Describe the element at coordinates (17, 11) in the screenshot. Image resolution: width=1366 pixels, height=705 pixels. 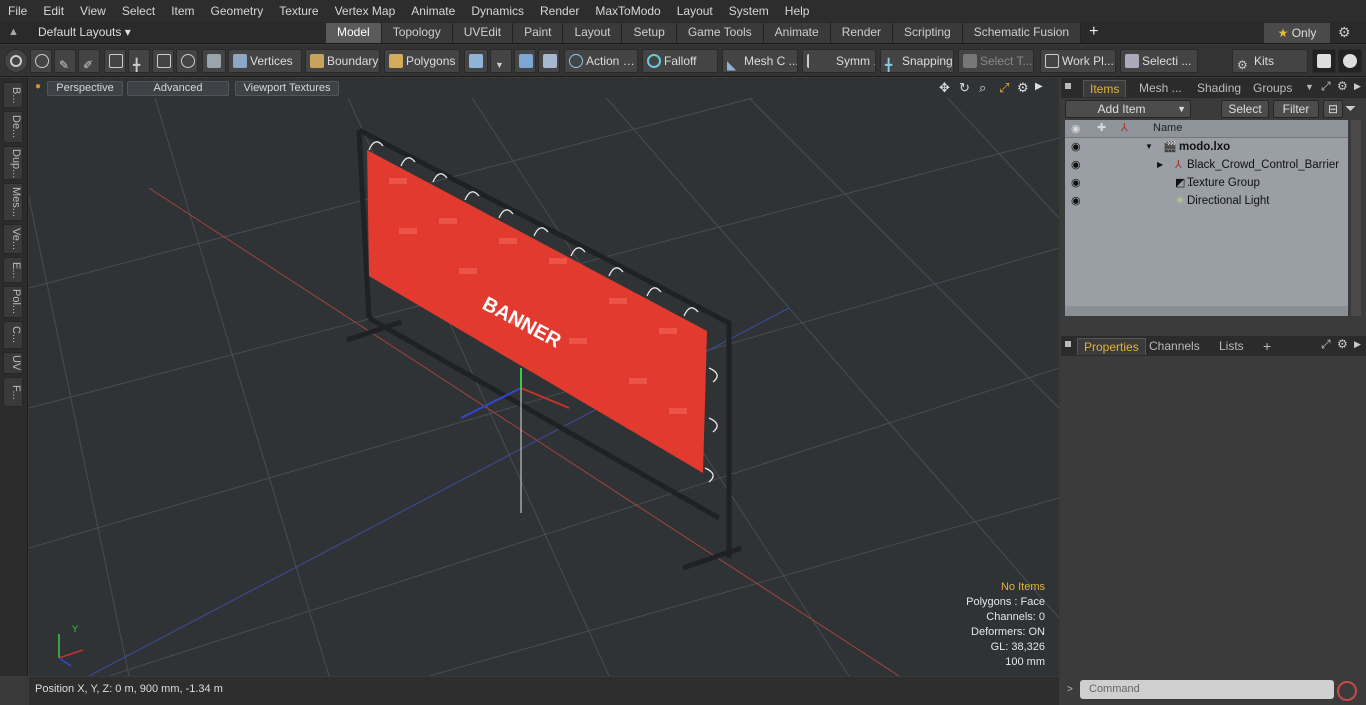
I see `menu-file: File` at that location.